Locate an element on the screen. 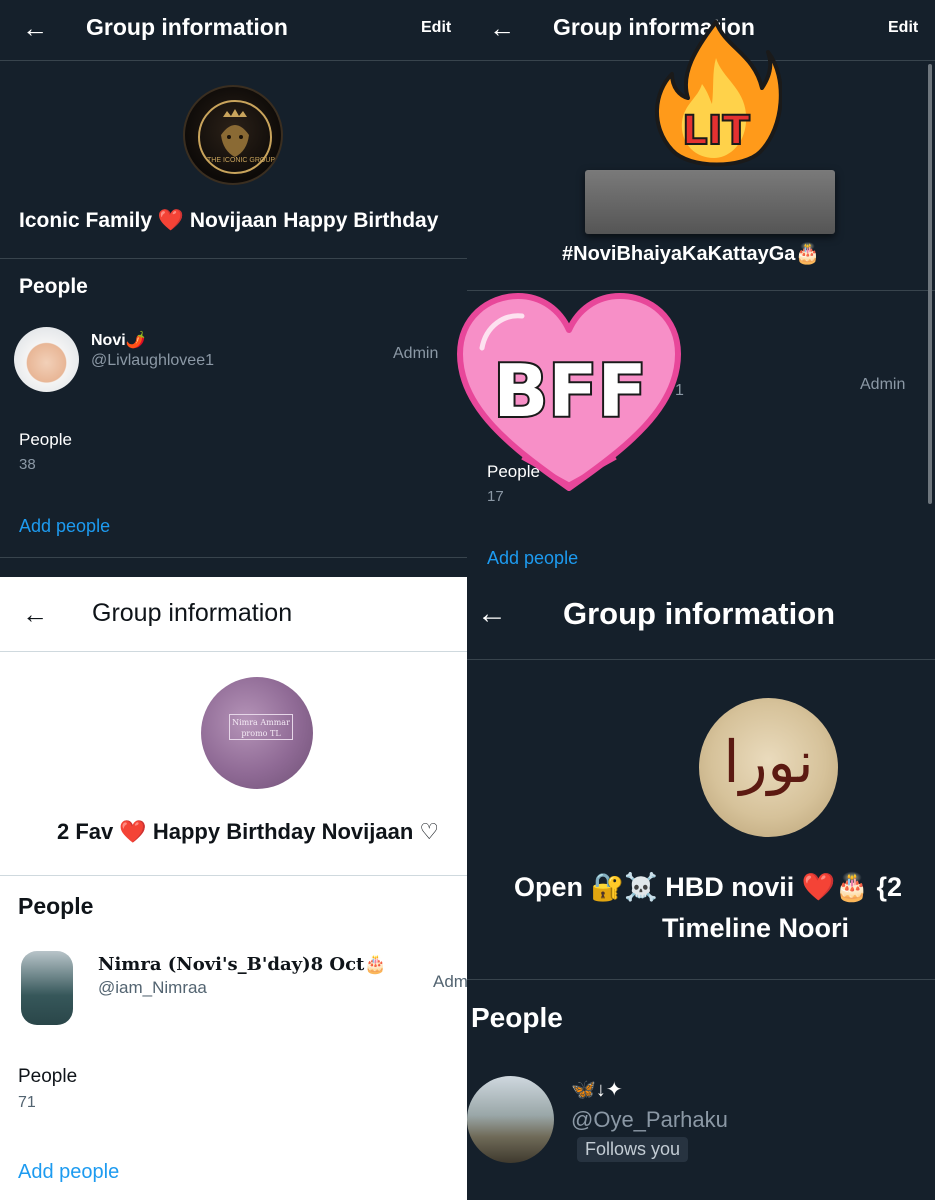 The height and width of the screenshot is (1200, 935). member-handle: @Livlaughlovee1 is located at coordinates (152, 360).